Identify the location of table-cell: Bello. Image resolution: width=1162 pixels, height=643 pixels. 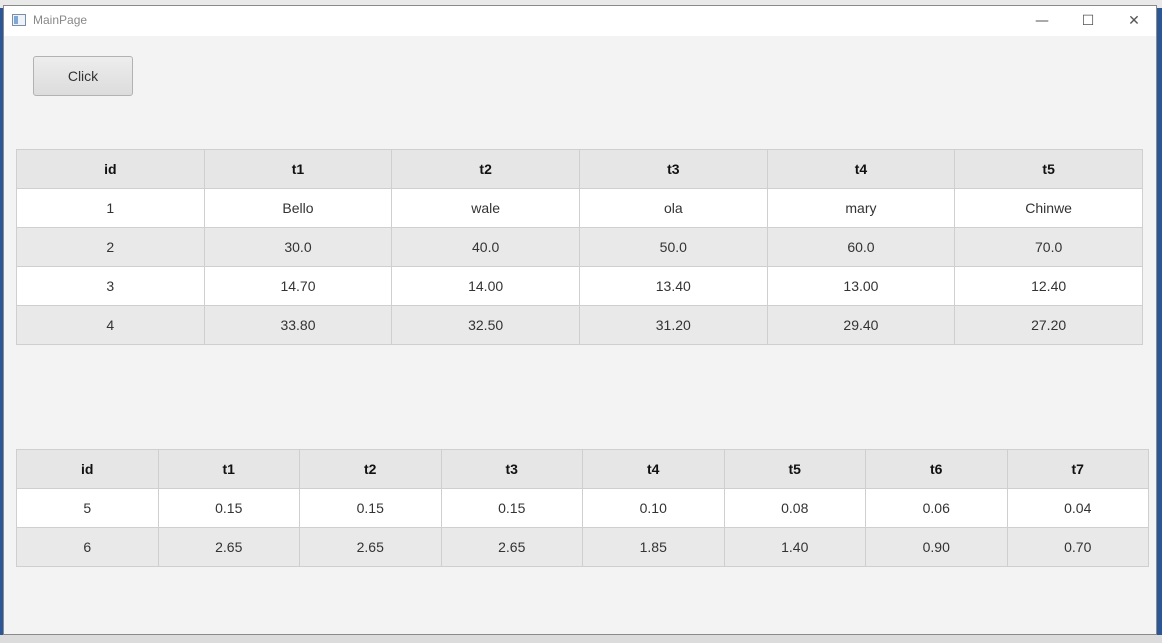
(298, 208).